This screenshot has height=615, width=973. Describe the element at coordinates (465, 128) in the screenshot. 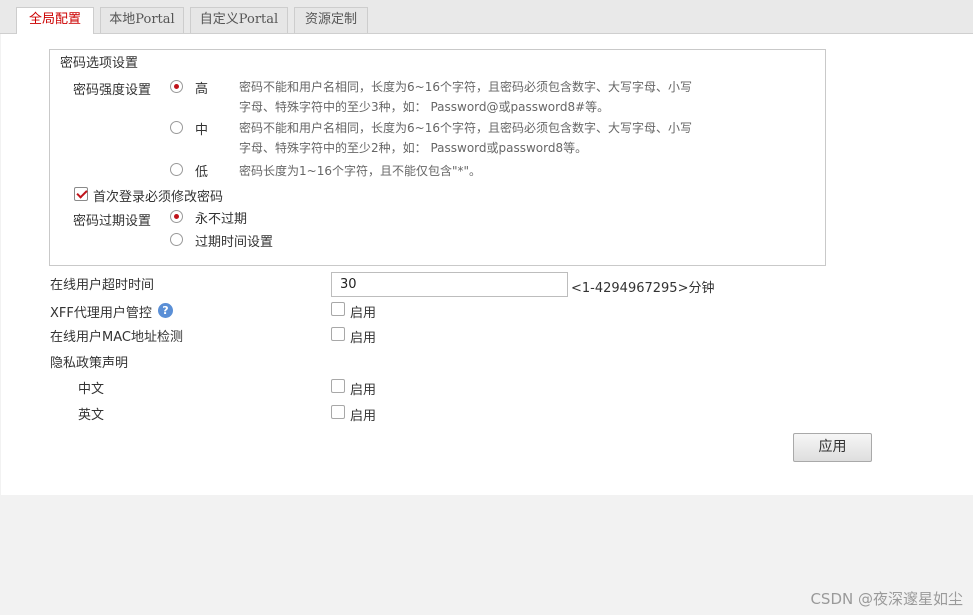

I see `strength-medium-desc-line1: 密码不能和用户名相同，长度为6~16个字符，且密码必须包含数字、大写字母、小写` at that location.